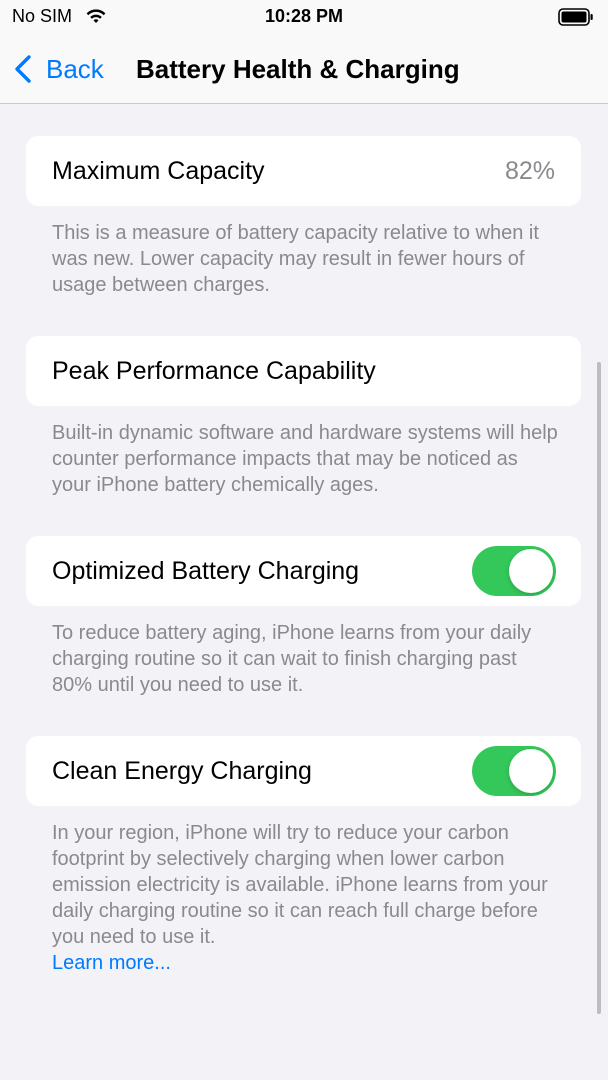 This screenshot has width=608, height=1080. I want to click on max-capacity-label: Maximum Capacity, so click(158, 171).